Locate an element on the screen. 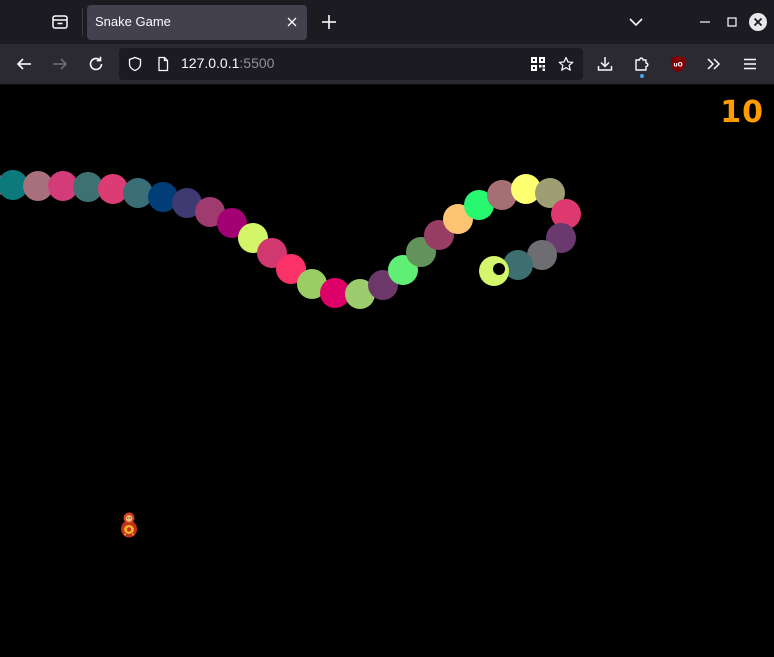 The width and height of the screenshot is (774, 657). back-button is located at coordinates (24, 64).